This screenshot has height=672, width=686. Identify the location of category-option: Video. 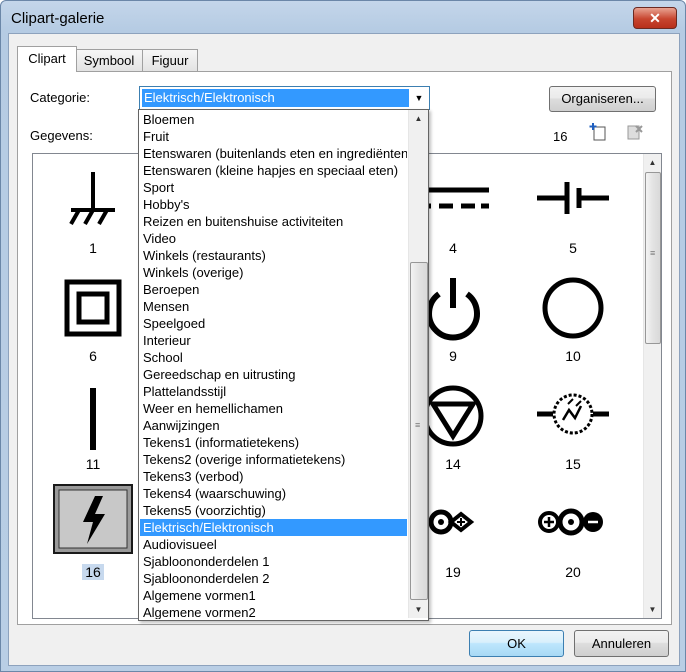
(273, 238).